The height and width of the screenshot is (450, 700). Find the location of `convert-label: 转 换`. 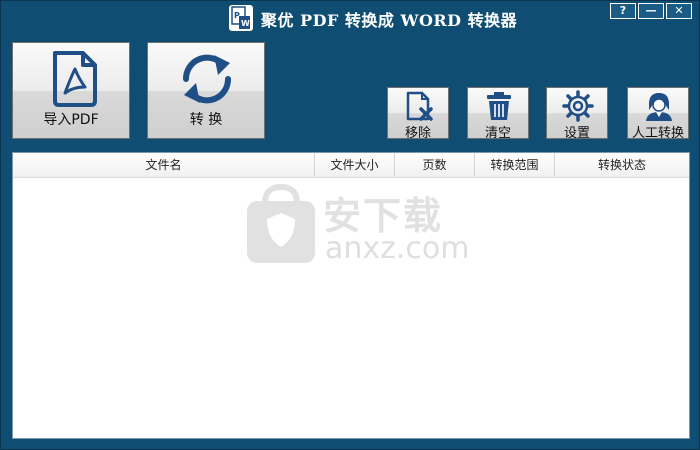

convert-label: 转 换 is located at coordinates (206, 120).